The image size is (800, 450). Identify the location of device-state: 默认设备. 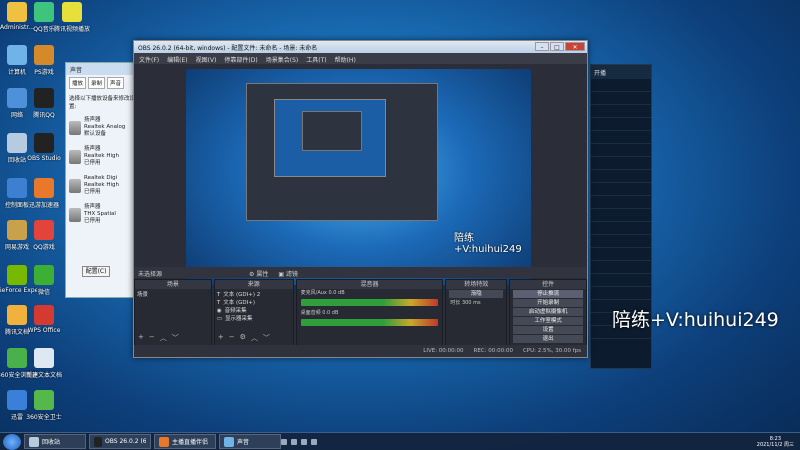
(95, 134).